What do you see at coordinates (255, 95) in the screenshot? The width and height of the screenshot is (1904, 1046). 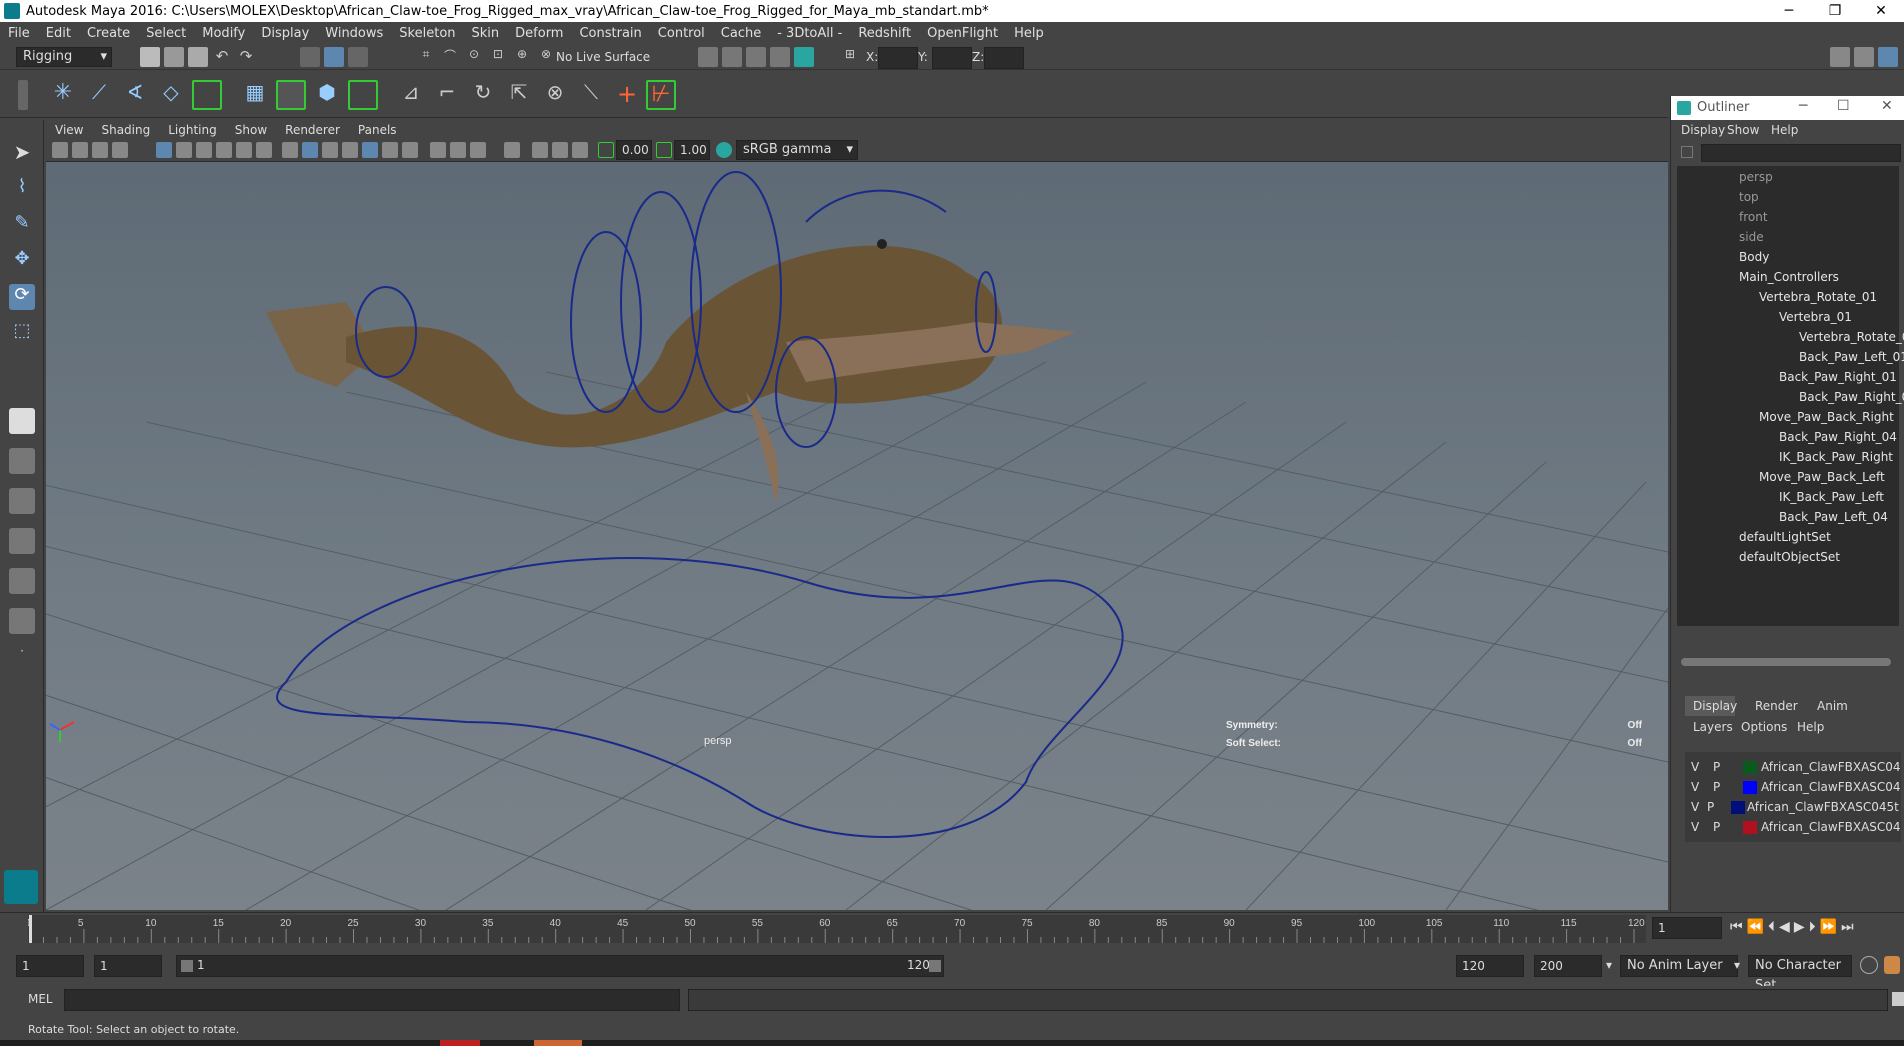 I see `lattice-icon: ▦` at bounding box center [255, 95].